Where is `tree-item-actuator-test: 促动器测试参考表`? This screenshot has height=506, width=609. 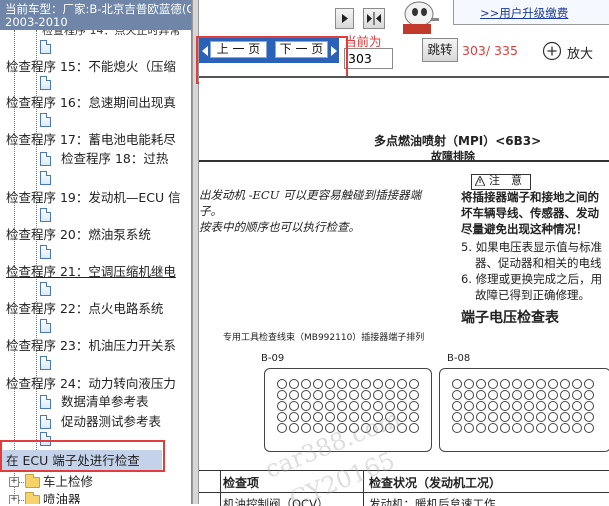 tree-item-actuator-test: 促动器测试参考表 is located at coordinates (111, 422).